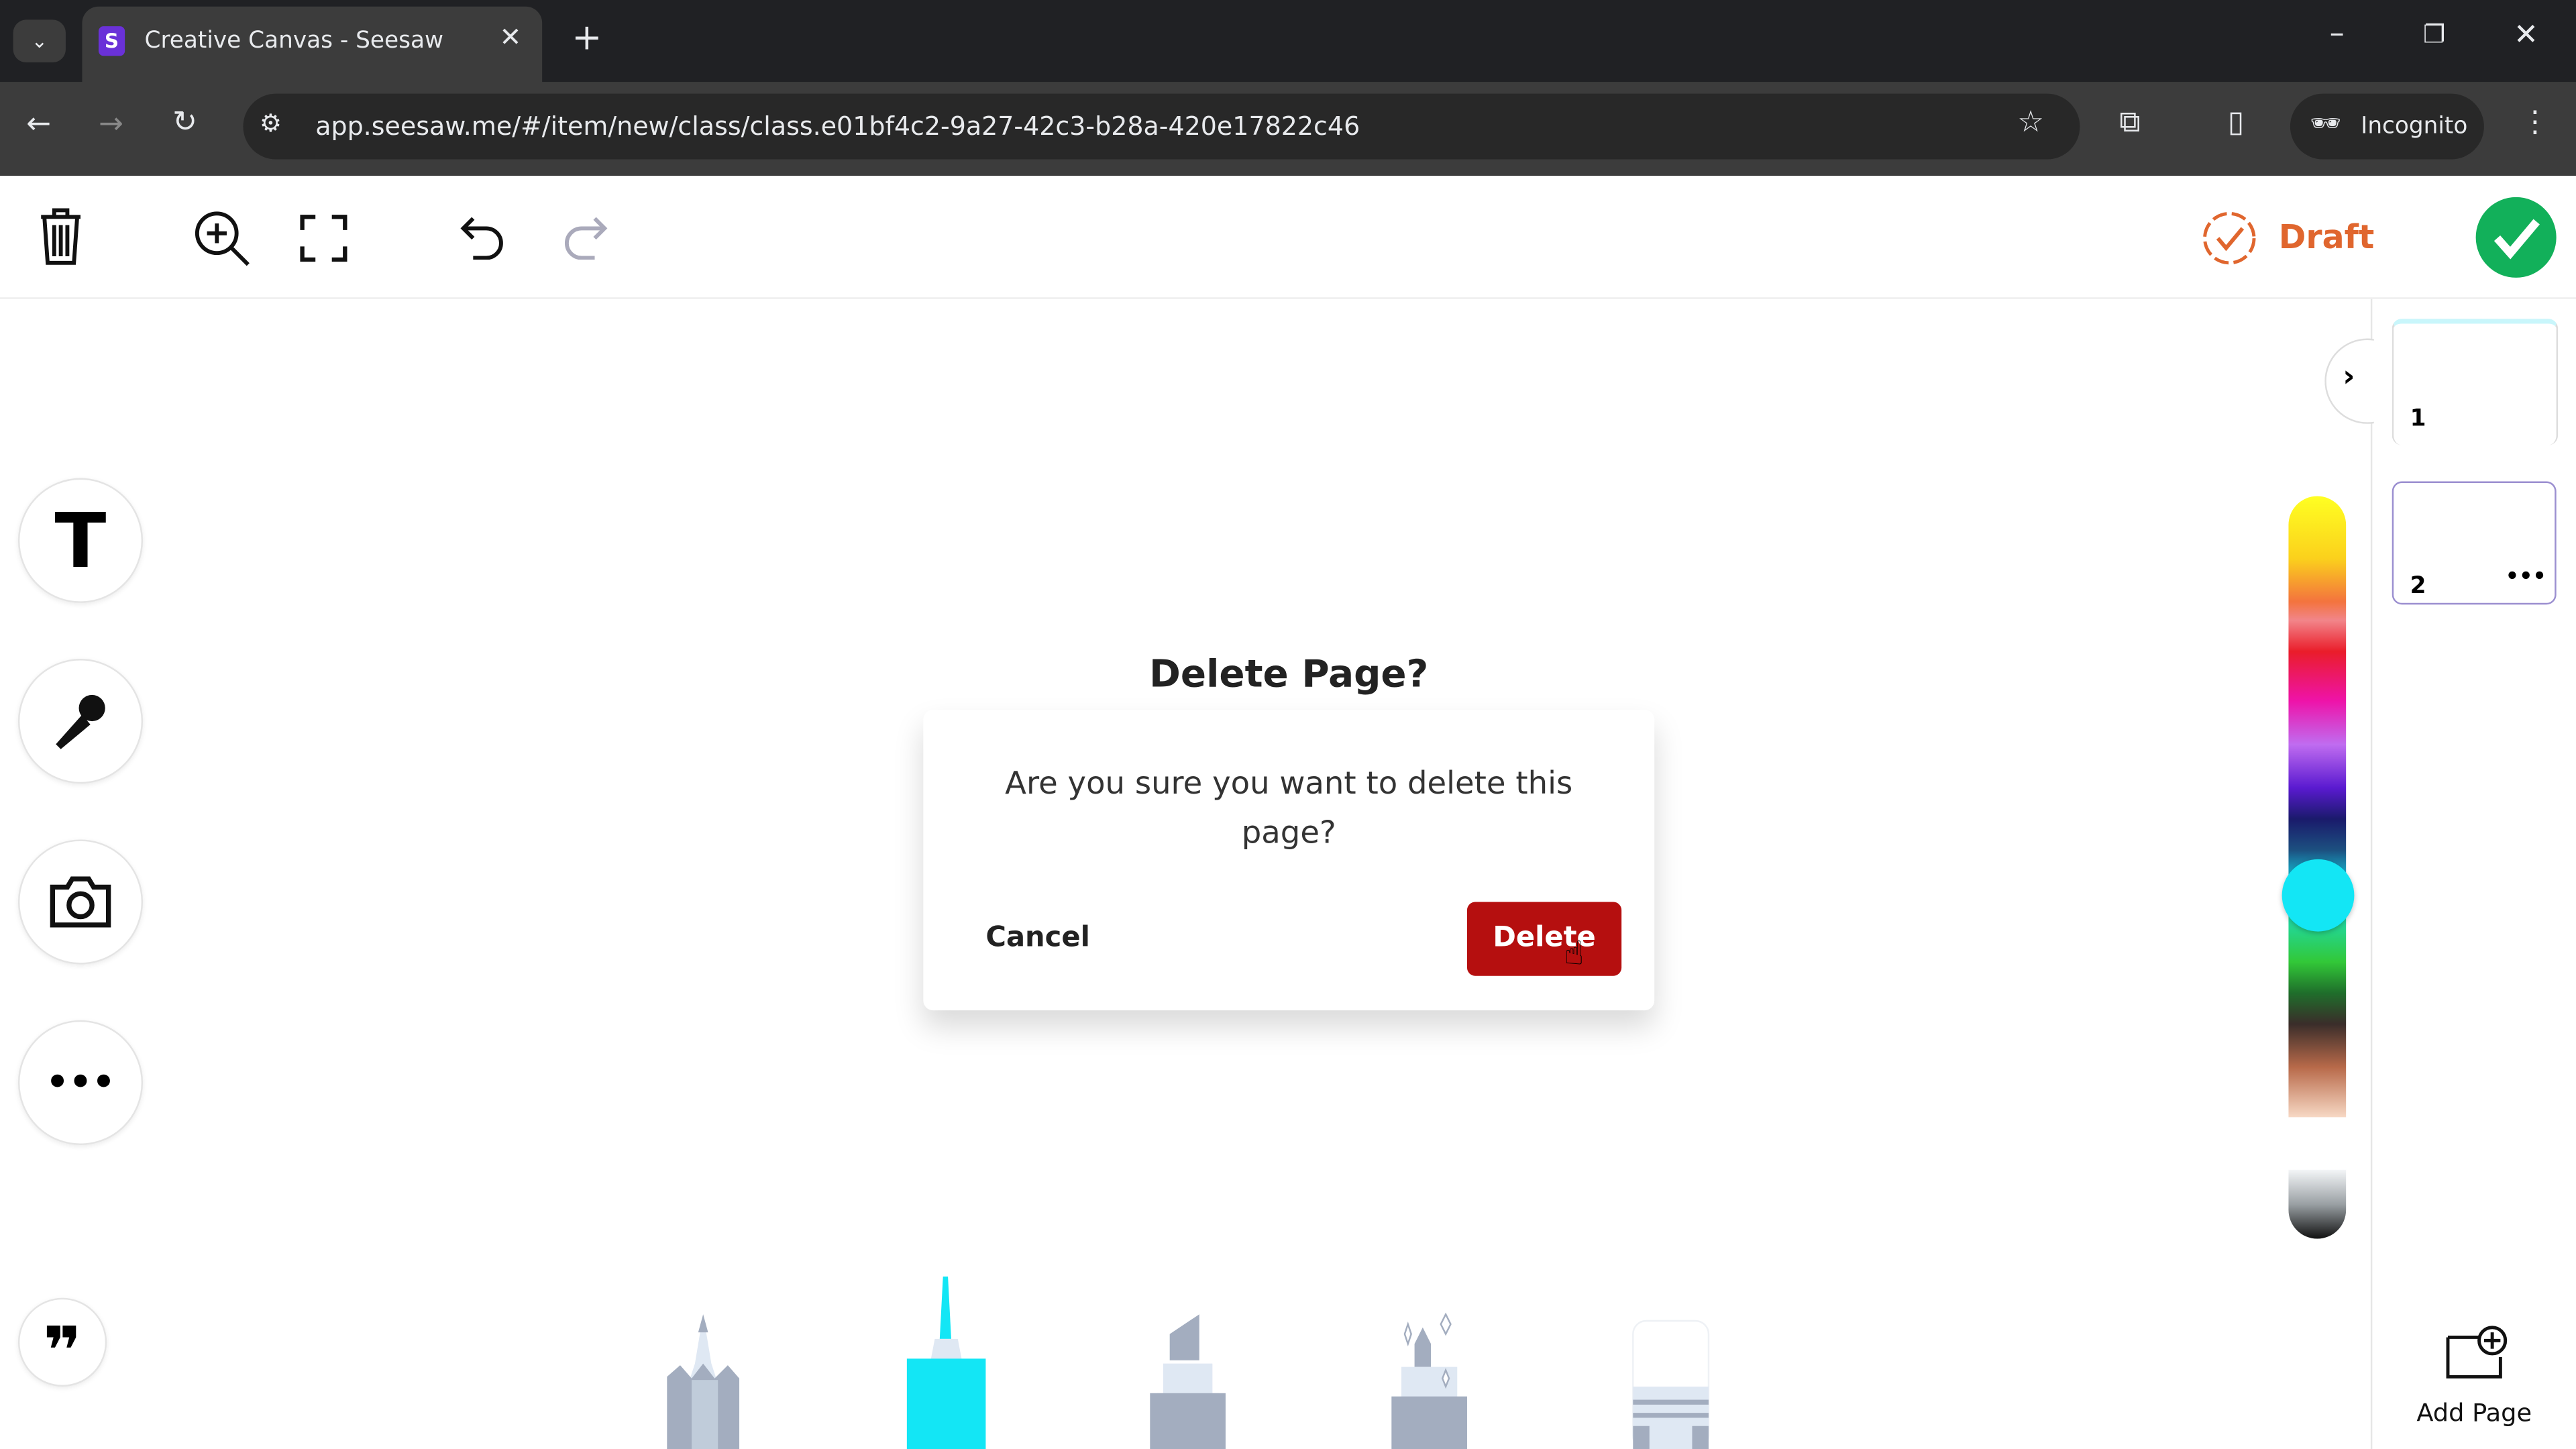 This screenshot has width=2576, height=1449. What do you see at coordinates (510, 37) in the screenshot?
I see `tab-close-icon: ✕` at bounding box center [510, 37].